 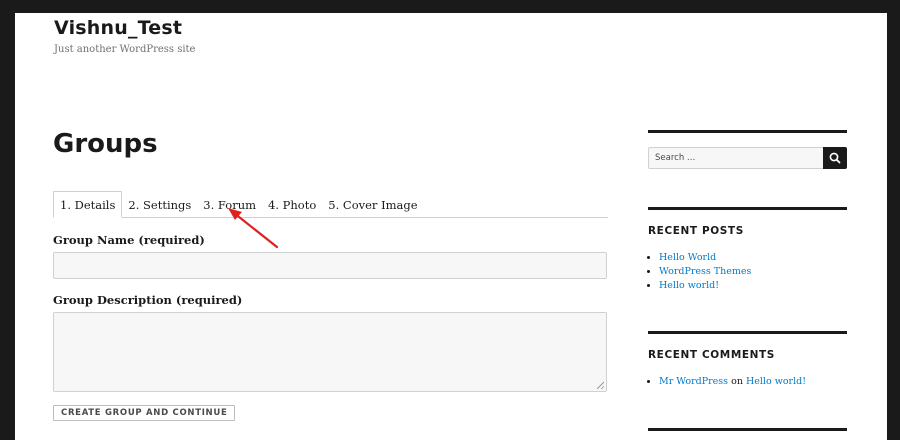 What do you see at coordinates (118, 28) in the screenshot?
I see `site-title: Vishnu_Test` at bounding box center [118, 28].